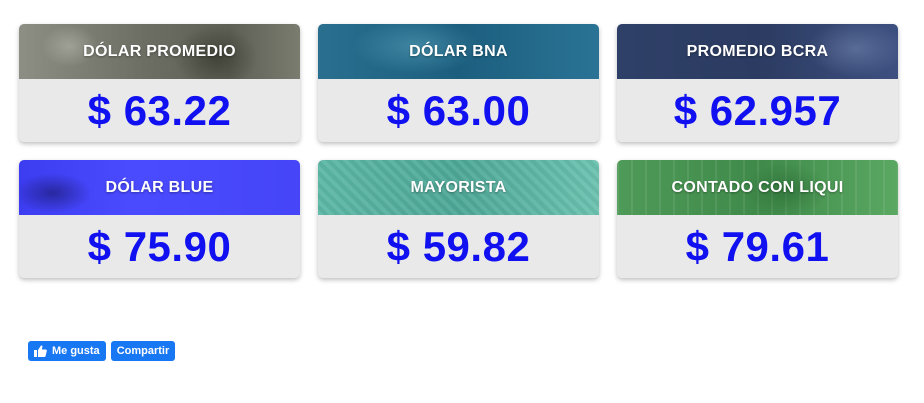 This screenshot has width=924, height=403. I want to click on rate-card-dolar-promedio: DÓLAR PROMEDIO $ 63.22, so click(159, 83).